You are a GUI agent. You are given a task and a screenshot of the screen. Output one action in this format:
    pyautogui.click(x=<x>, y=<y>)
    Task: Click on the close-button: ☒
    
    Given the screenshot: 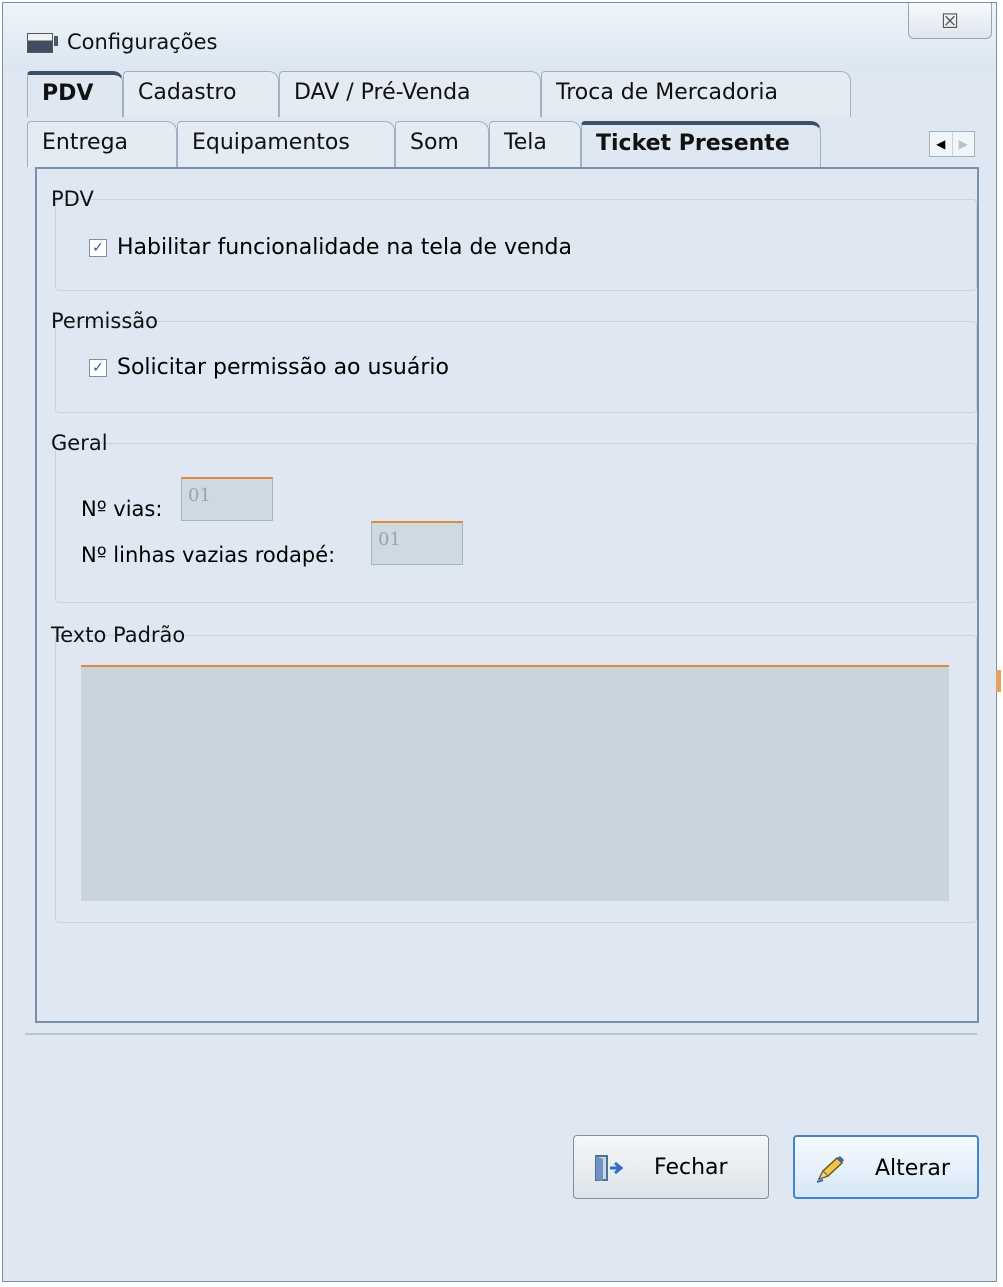 What is the action you would take?
    pyautogui.click(x=950, y=21)
    